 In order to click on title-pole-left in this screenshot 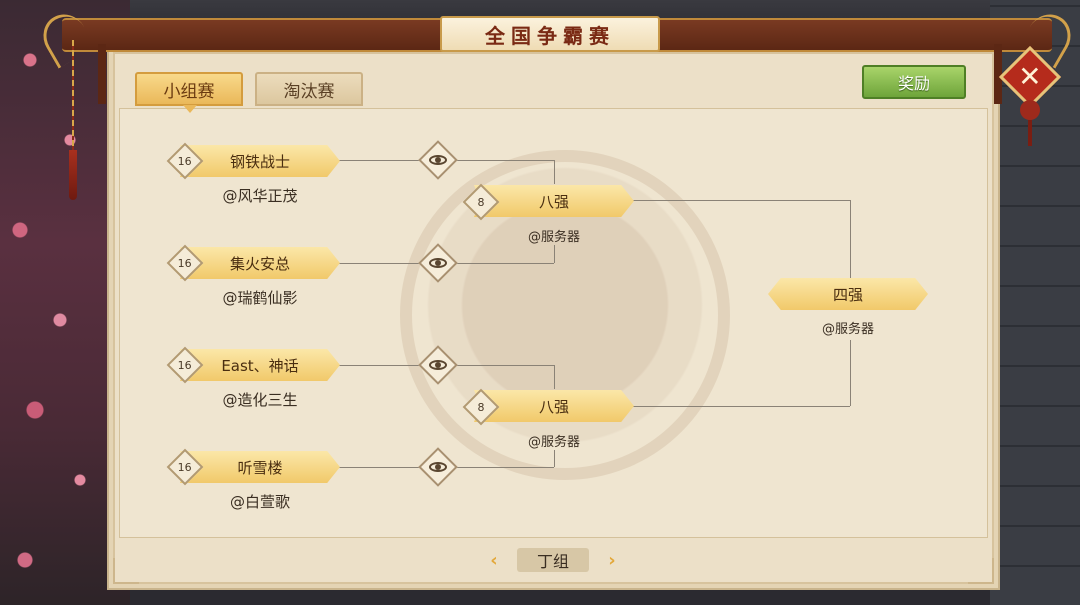, I will do `click(102, 74)`.